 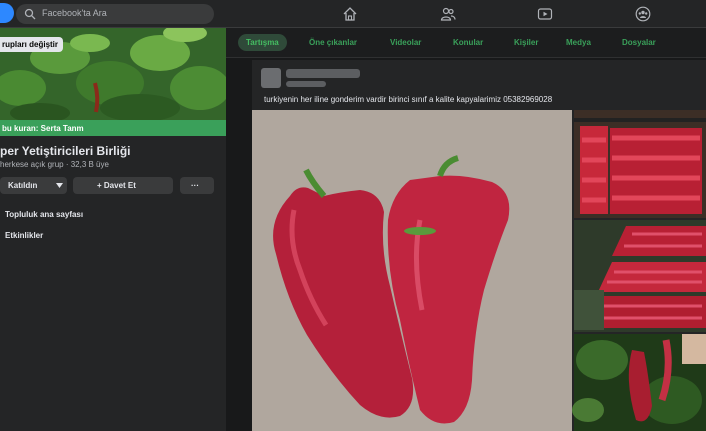 I want to click on field-photo, so click(x=639, y=382).